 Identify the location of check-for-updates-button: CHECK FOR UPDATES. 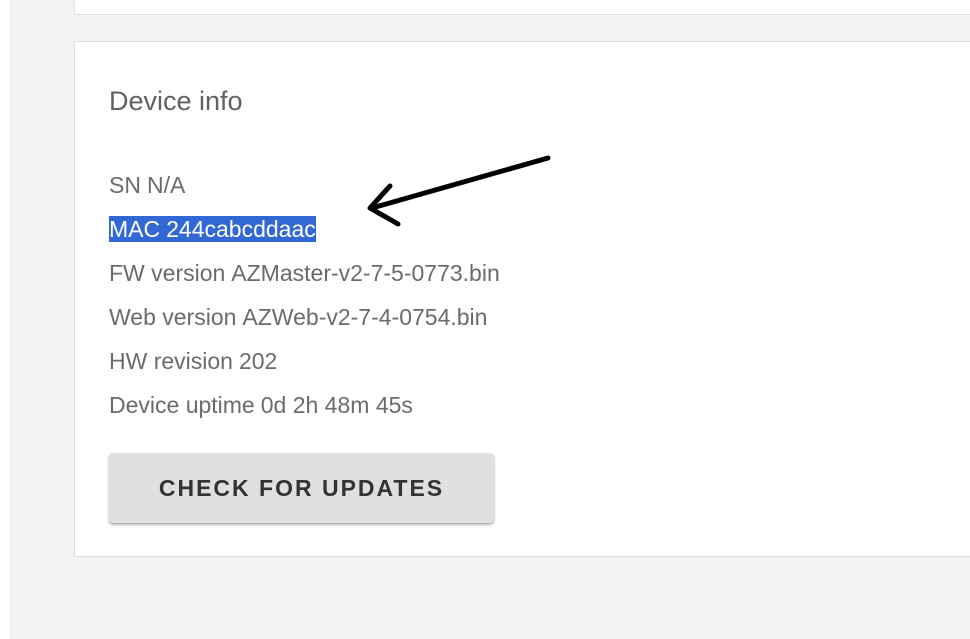
(301, 488).